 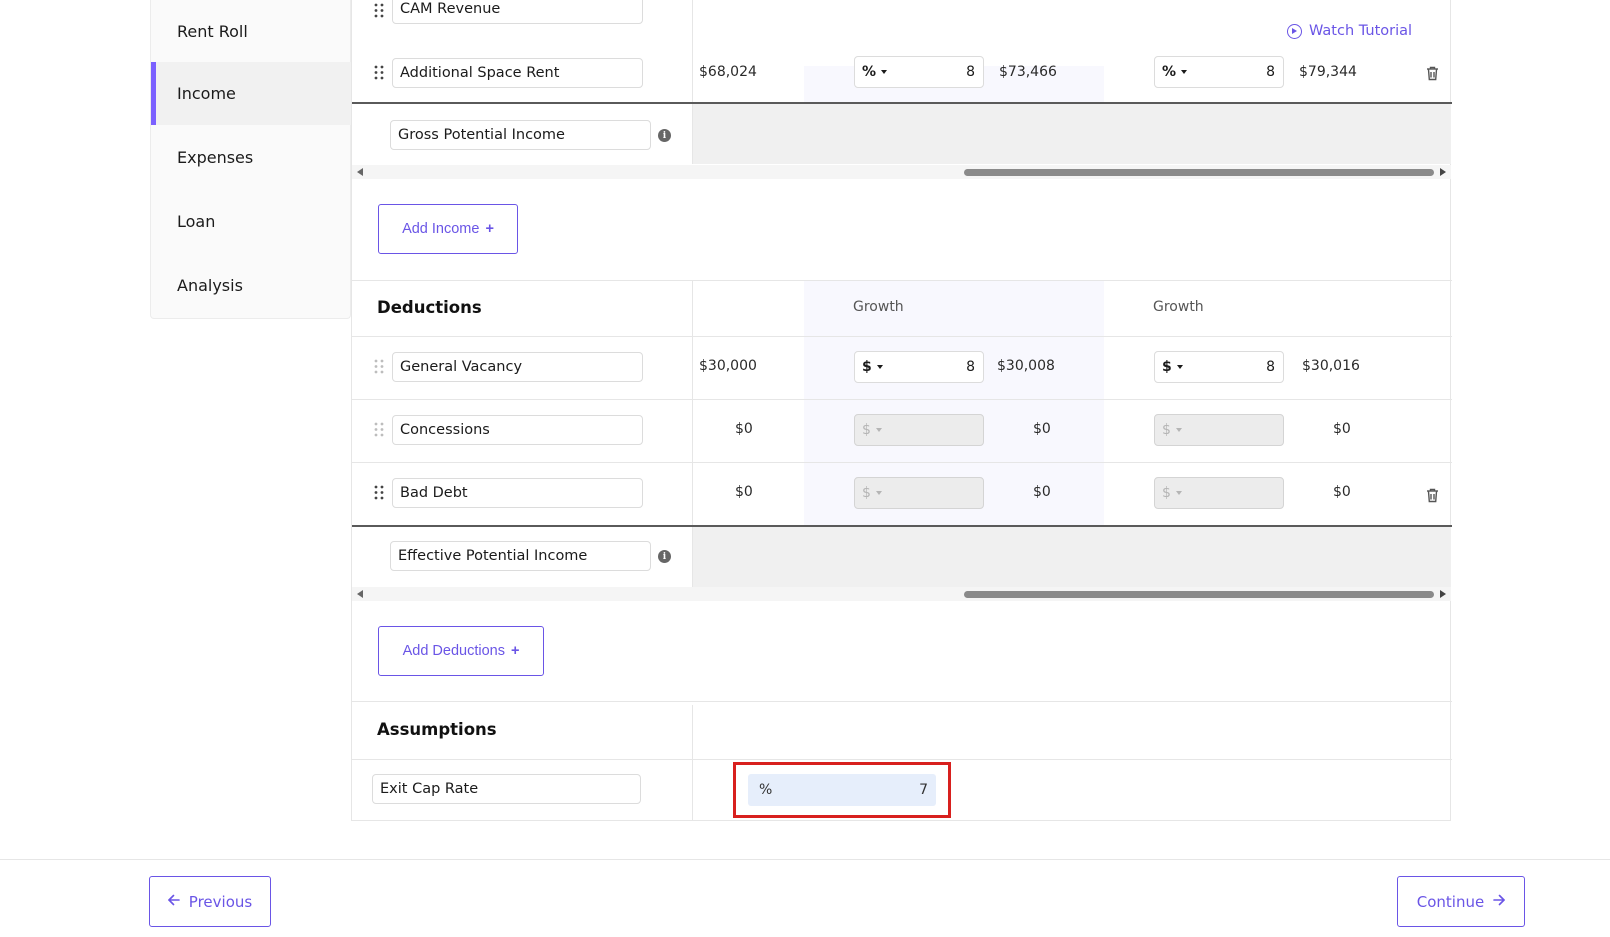 I want to click on add-income-button: Add Income +, so click(x=448, y=229).